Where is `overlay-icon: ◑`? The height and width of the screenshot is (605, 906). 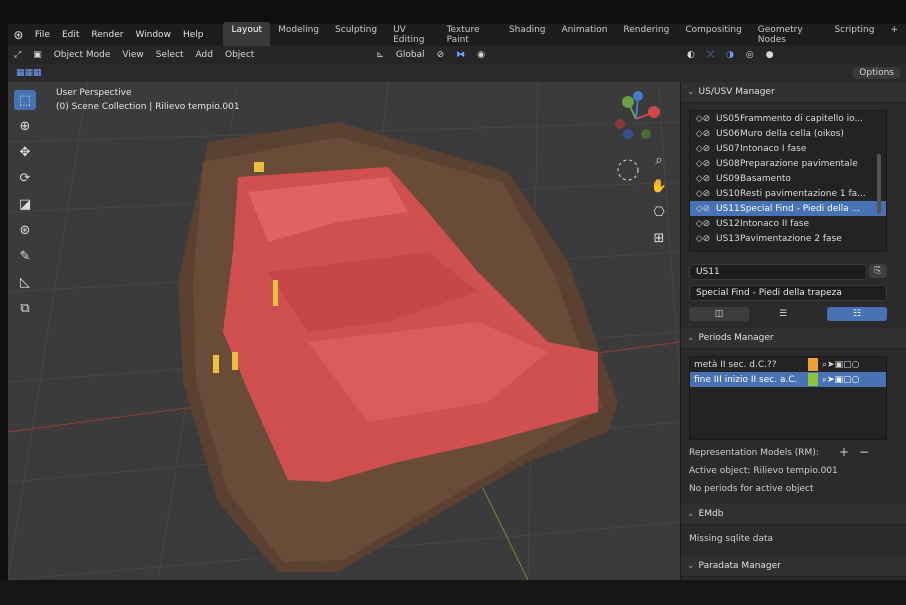
overlay-icon: ◑ is located at coordinates (730, 55).